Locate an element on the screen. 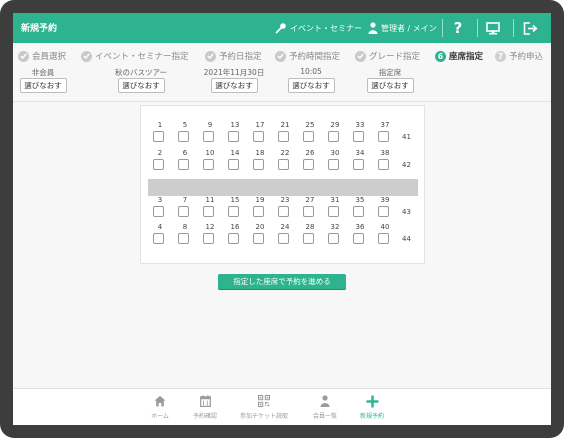 This screenshot has height=438, width=564. step-label: 座席指定 is located at coordinates (466, 57).